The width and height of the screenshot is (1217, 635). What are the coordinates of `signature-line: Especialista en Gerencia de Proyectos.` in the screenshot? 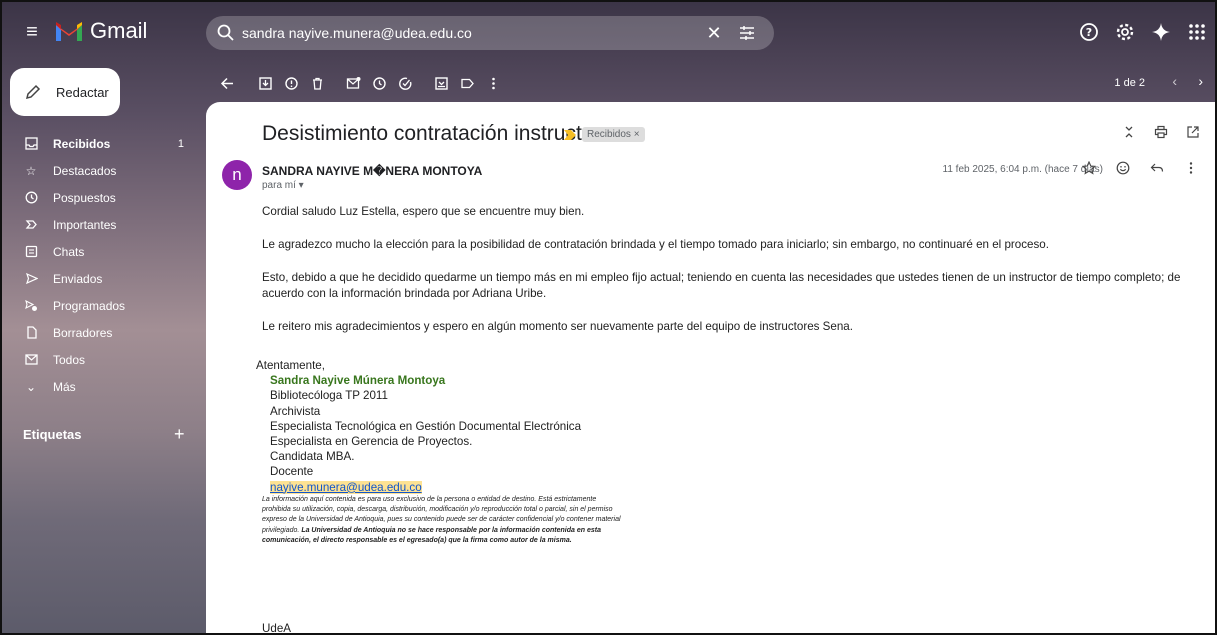 It's located at (371, 442).